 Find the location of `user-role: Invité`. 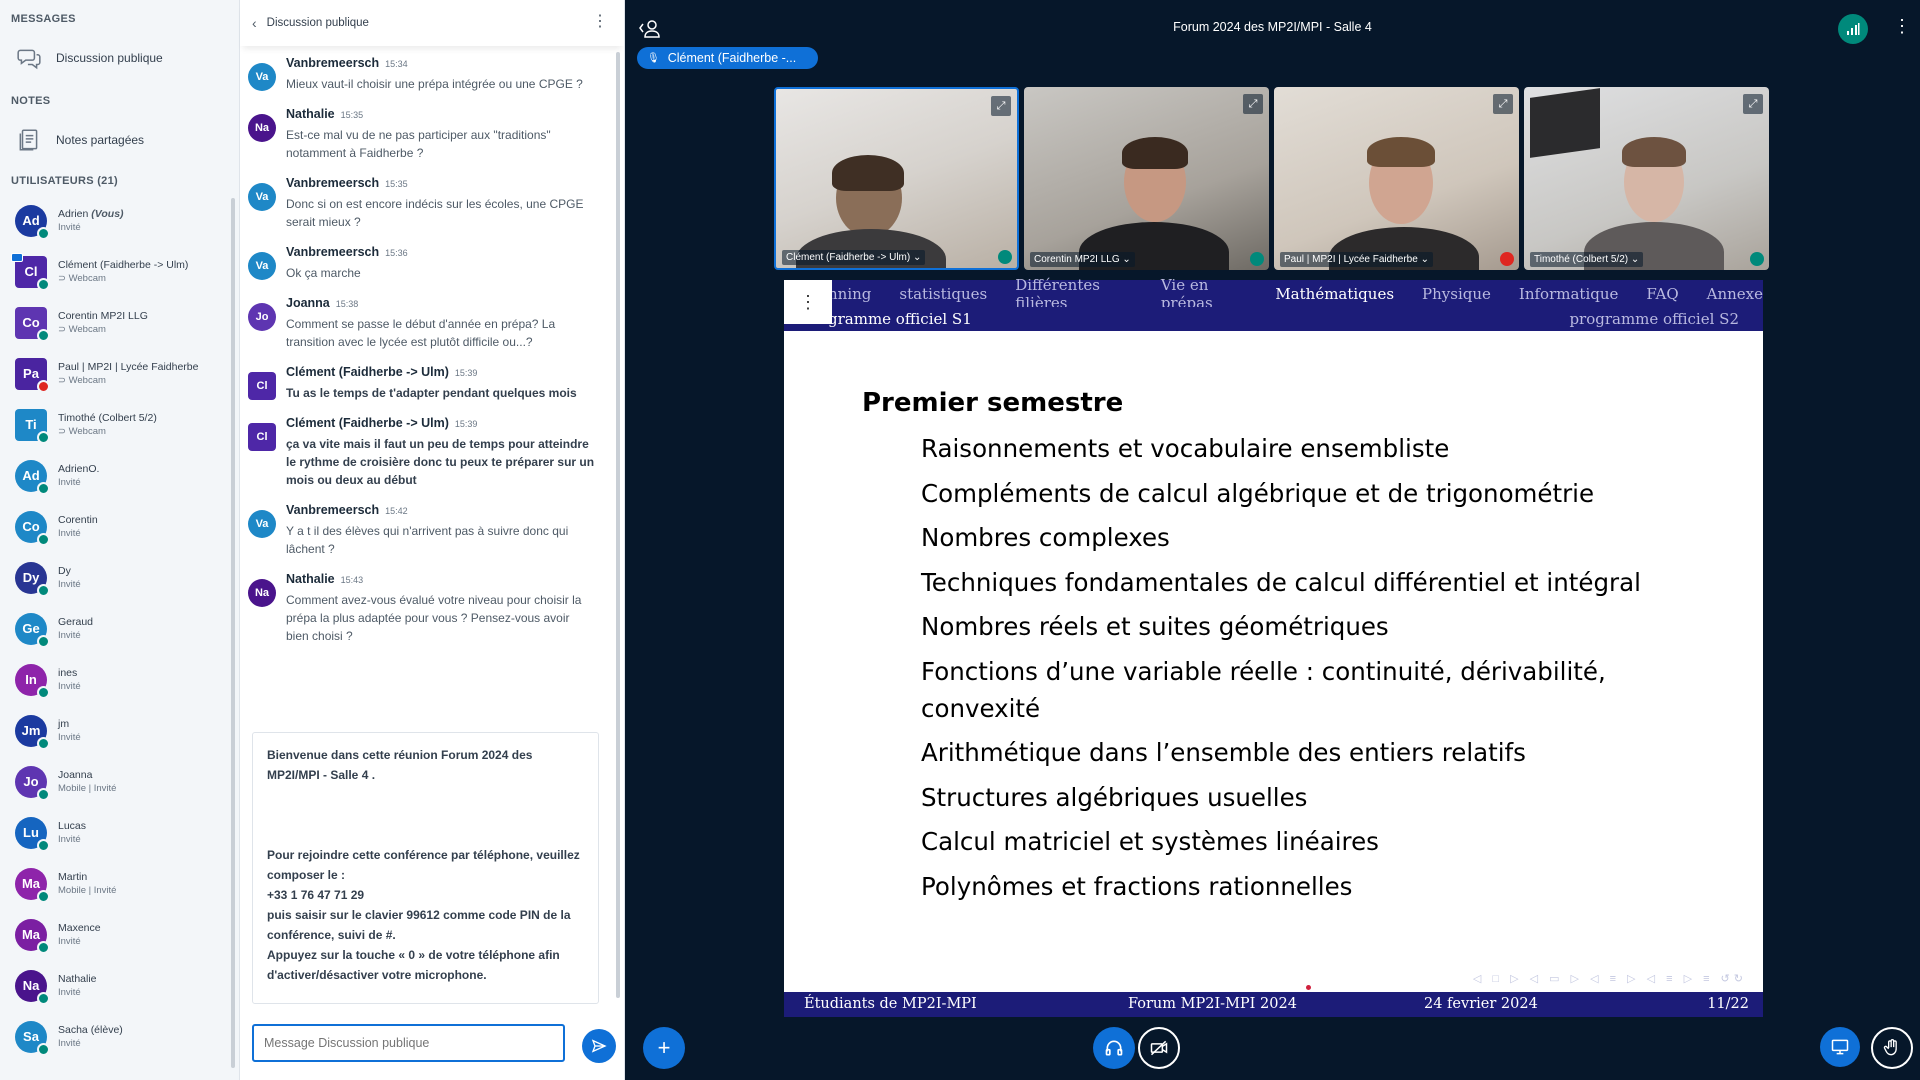

user-role: Invité is located at coordinates (69, 686).